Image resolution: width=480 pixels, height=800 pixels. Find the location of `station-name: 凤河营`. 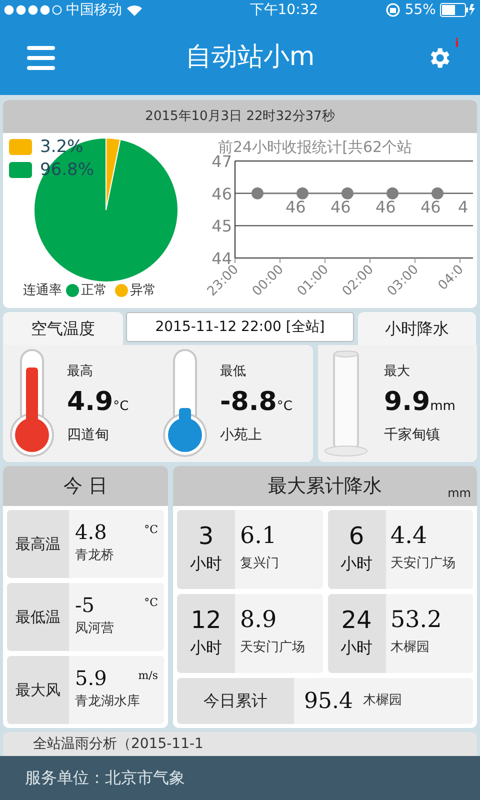

station-name: 凤河营 is located at coordinates (95, 629).